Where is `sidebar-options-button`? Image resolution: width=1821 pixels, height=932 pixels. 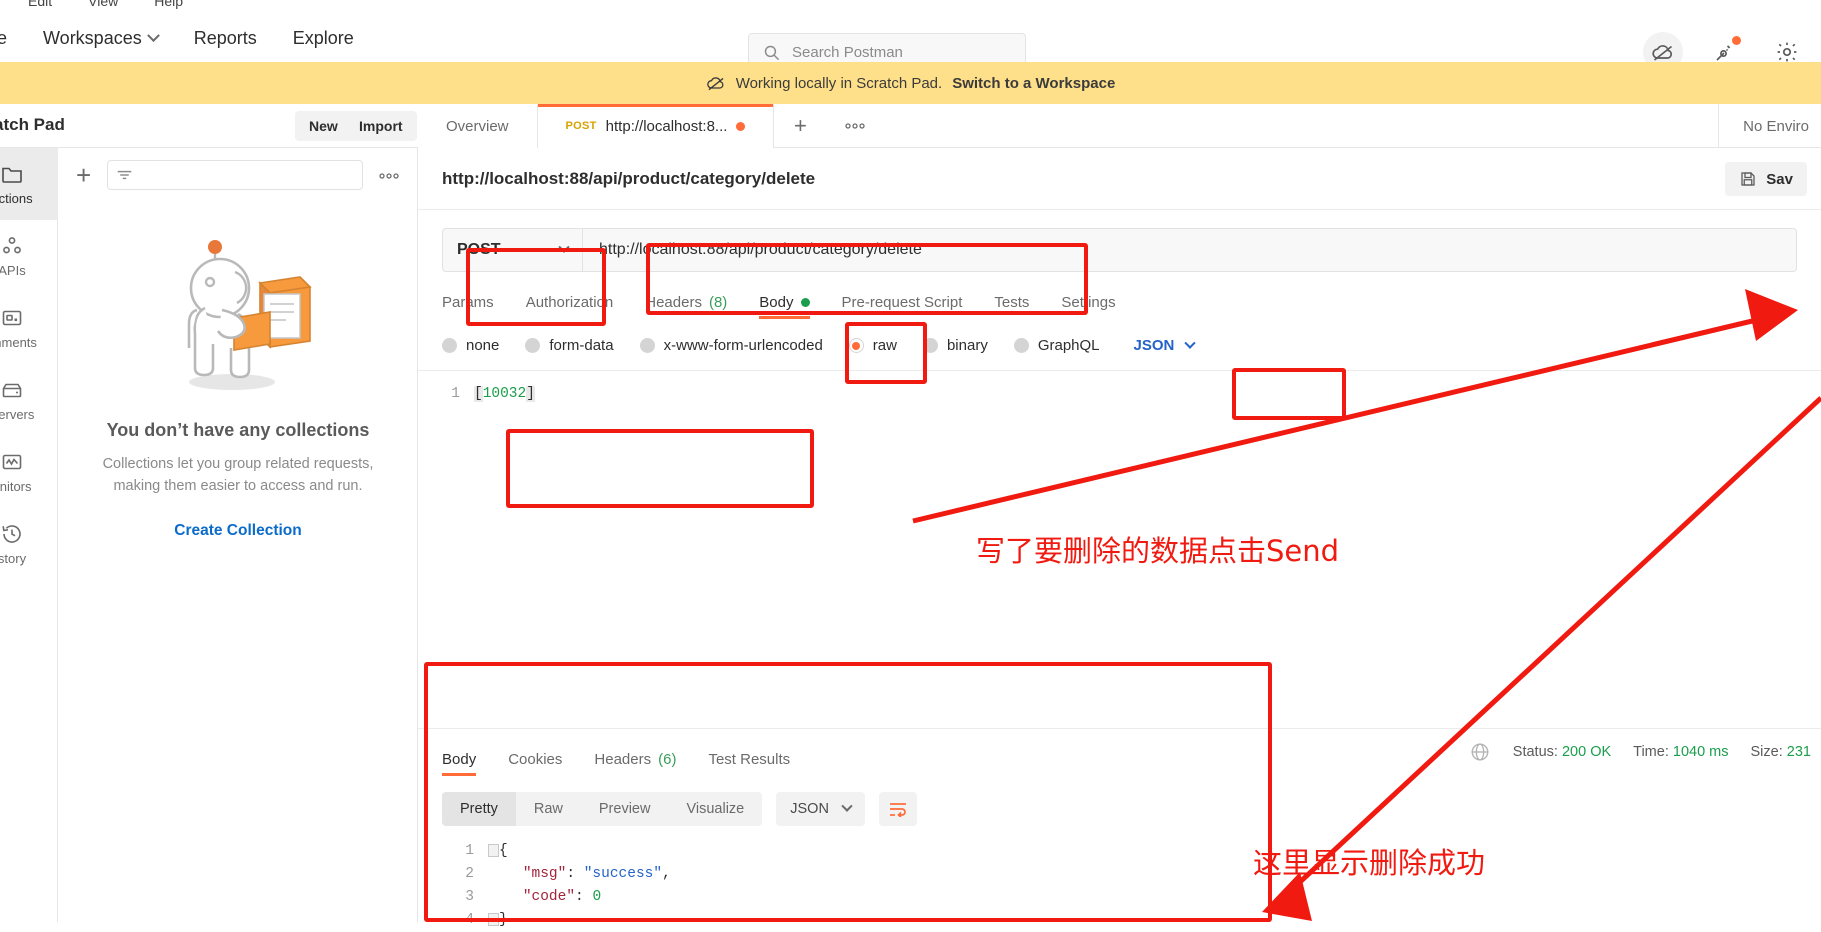 sidebar-options-button is located at coordinates (389, 175).